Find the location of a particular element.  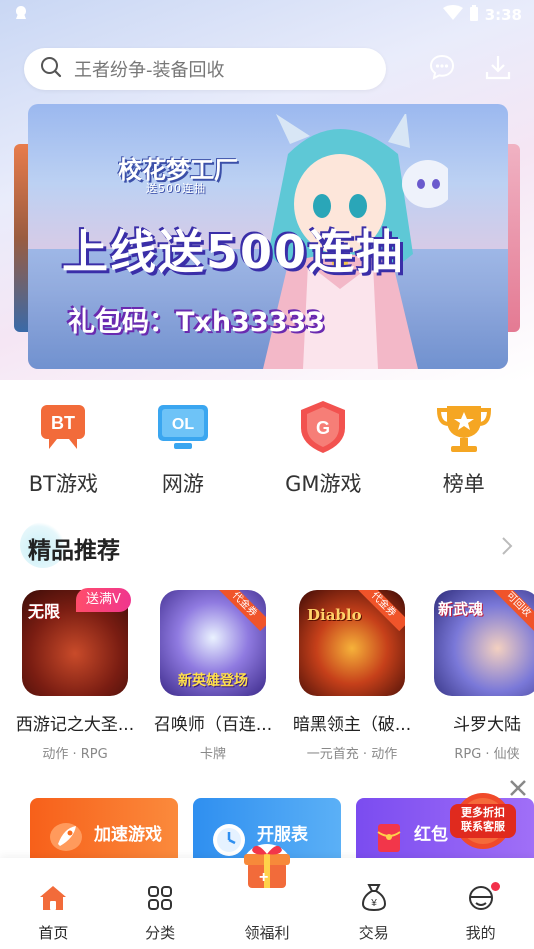

money-bag-icon: ¥ is located at coordinates (374, 899).